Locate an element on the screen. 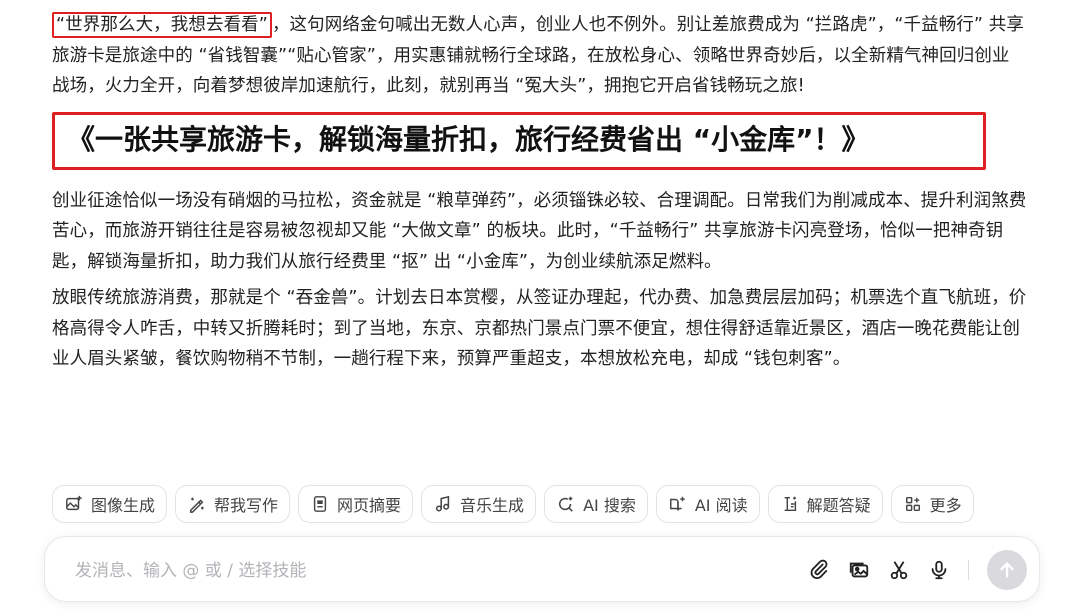  image-generation-button: 图像生成 is located at coordinates (110, 504).